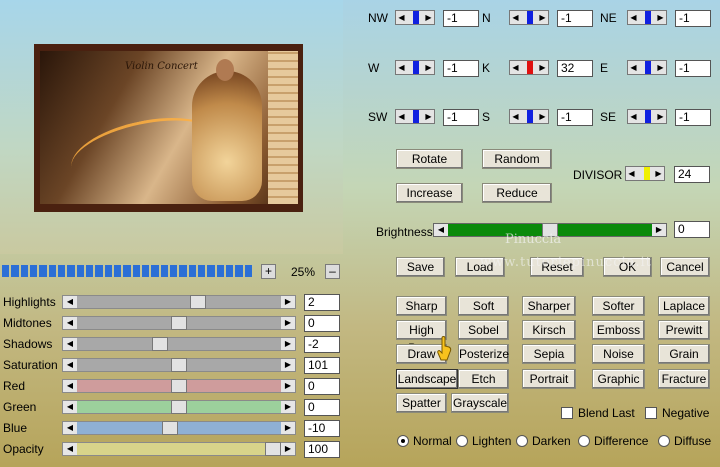 This screenshot has width=720, height=467. Describe the element at coordinates (322, 407) in the screenshot. I see `green-value-field: 0` at that location.